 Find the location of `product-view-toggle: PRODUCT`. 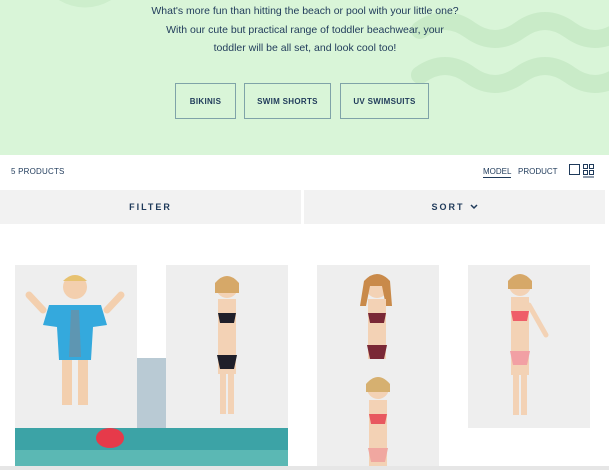

product-view-toggle: PRODUCT is located at coordinates (538, 171).